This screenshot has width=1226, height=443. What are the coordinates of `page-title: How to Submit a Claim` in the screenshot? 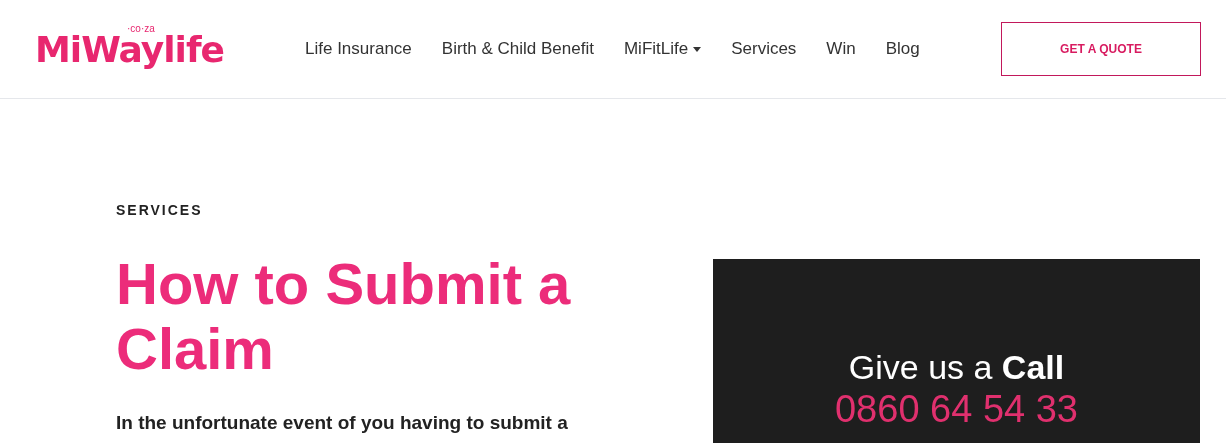 It's located at (344, 316).